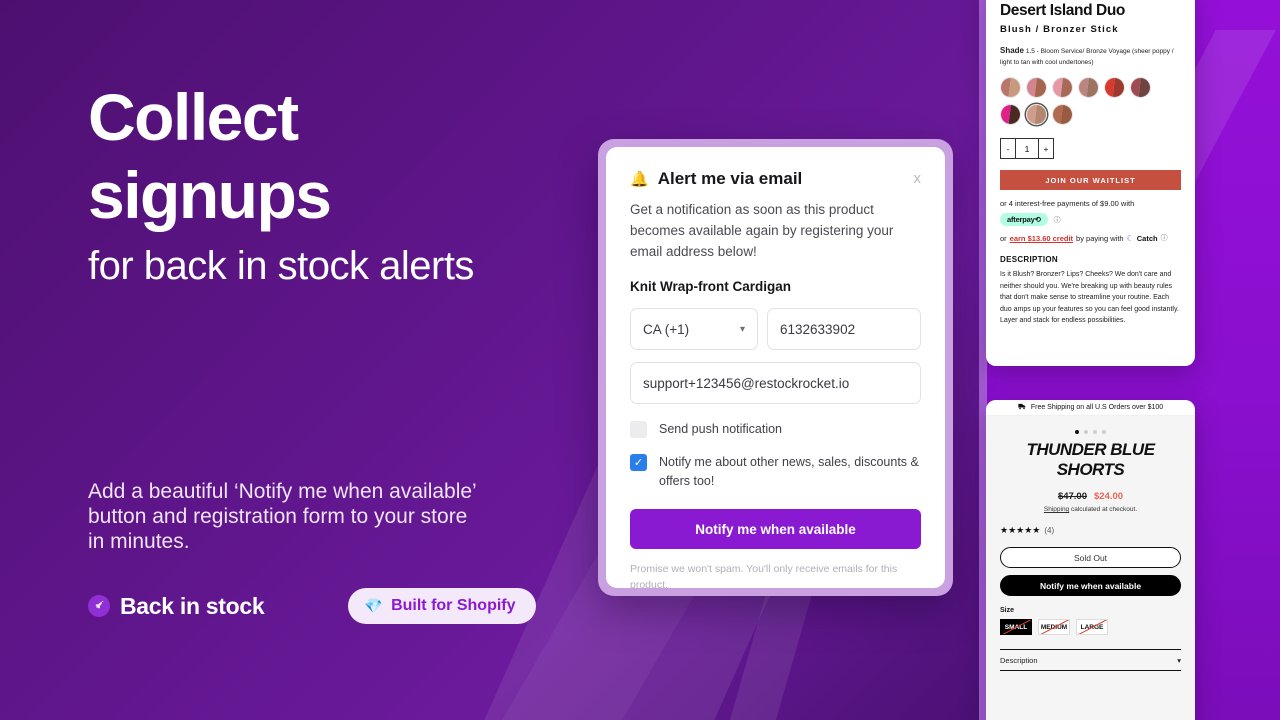  Describe the element at coordinates (730, 178) in the screenshot. I see `modal-title: Alert me via email` at that location.